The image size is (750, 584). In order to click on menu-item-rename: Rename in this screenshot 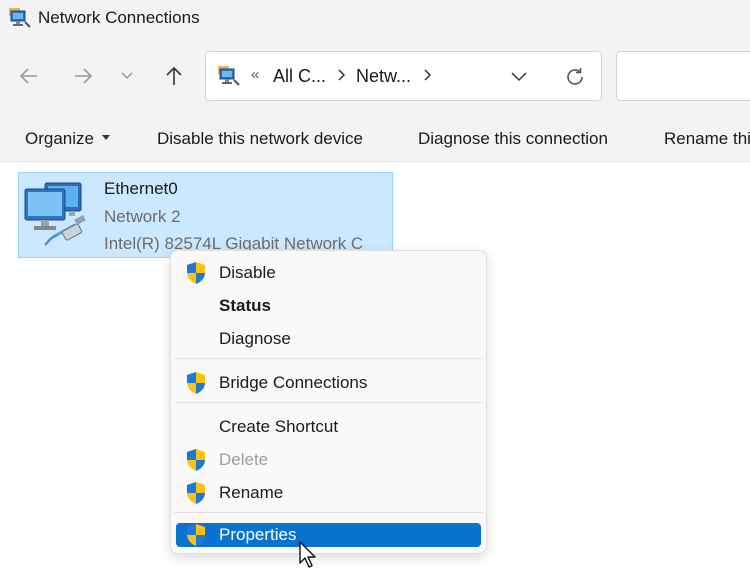, I will do `click(328, 493)`.